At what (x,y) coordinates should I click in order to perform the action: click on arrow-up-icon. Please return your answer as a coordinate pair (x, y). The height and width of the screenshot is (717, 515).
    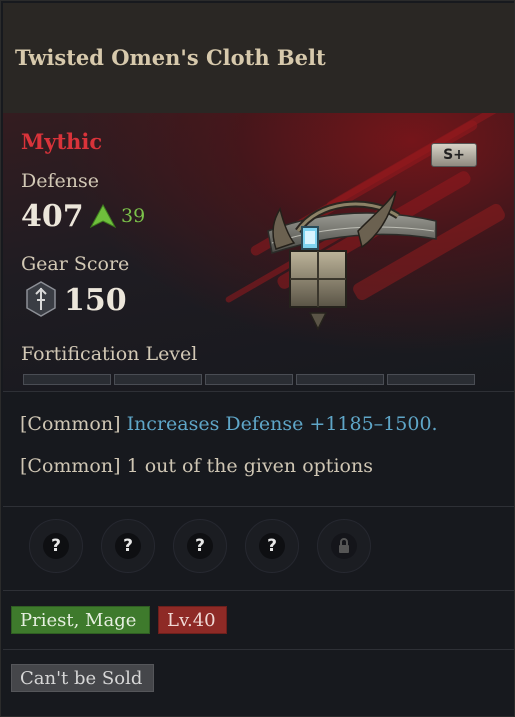
    Looking at the image, I should click on (103, 216).